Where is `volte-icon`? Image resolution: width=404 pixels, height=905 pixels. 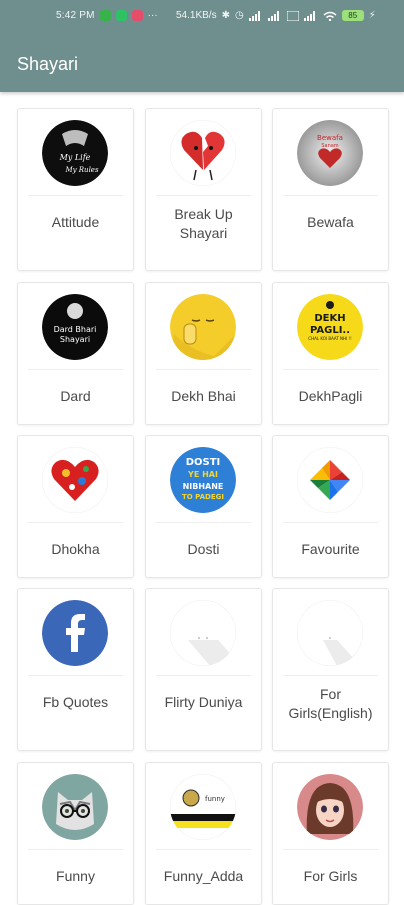 volte-icon is located at coordinates (292, 15).